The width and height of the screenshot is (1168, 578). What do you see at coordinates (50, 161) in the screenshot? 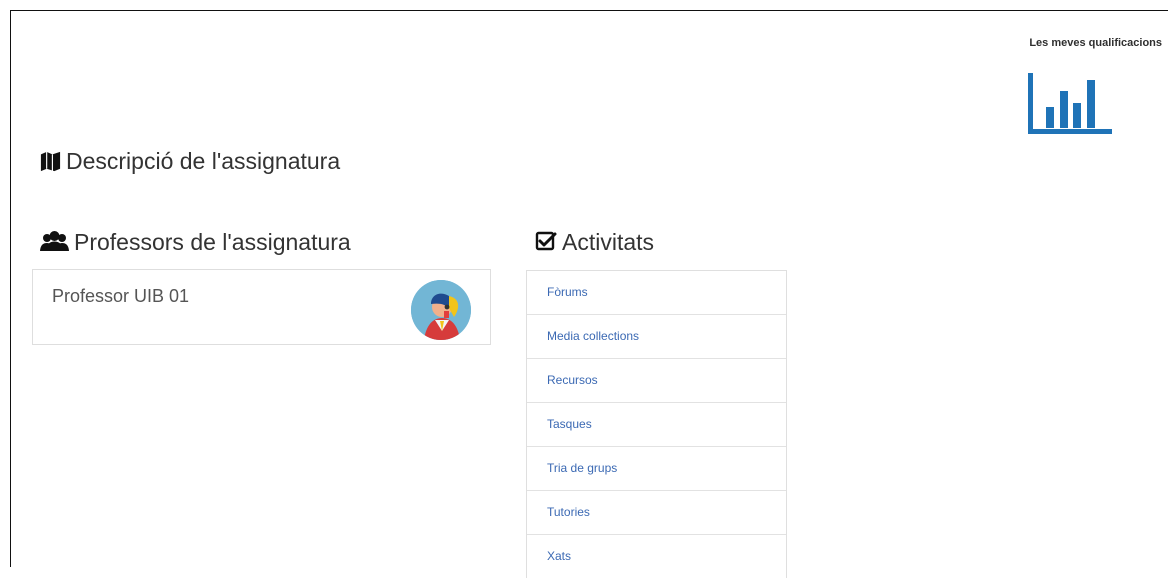
I see `map-icon` at bounding box center [50, 161].